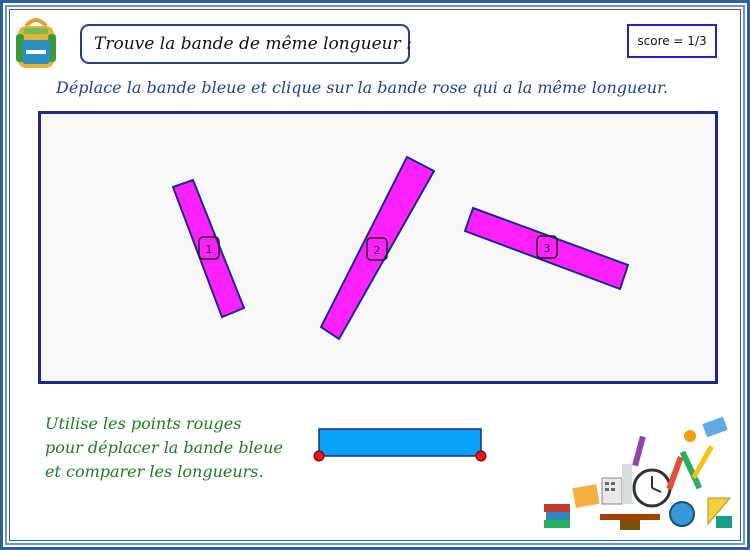 The height and width of the screenshot is (550, 750). What do you see at coordinates (154, 471) in the screenshot?
I see `hint-line-3: et comparer les longueurs.` at bounding box center [154, 471].